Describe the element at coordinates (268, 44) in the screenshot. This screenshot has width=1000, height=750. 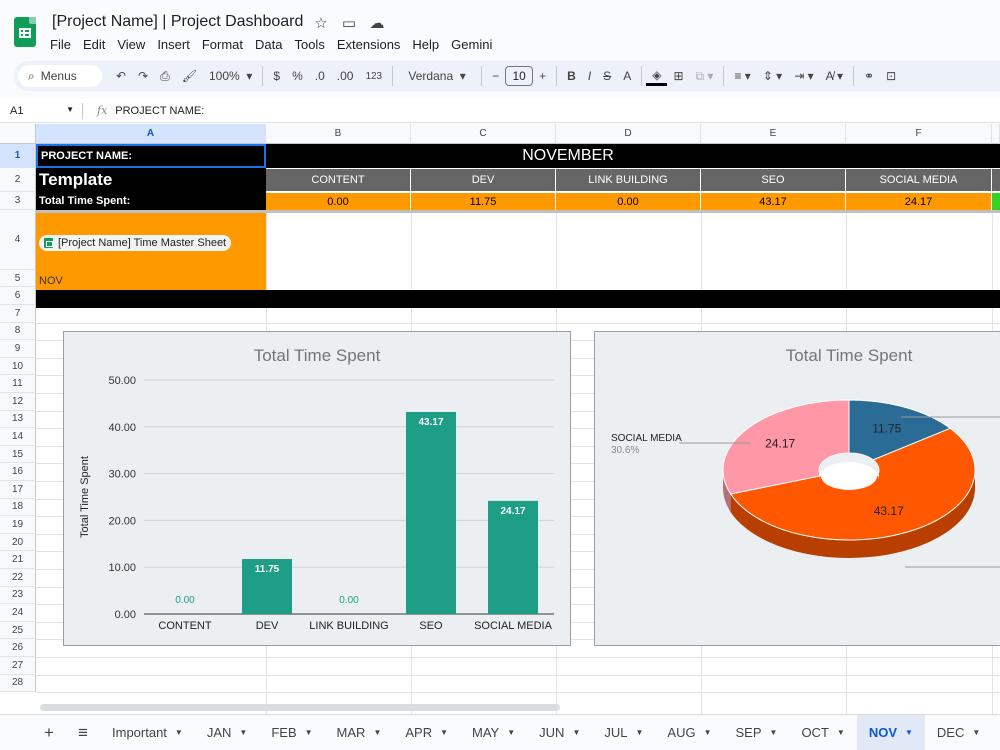
I see `menu-data: Data` at that location.